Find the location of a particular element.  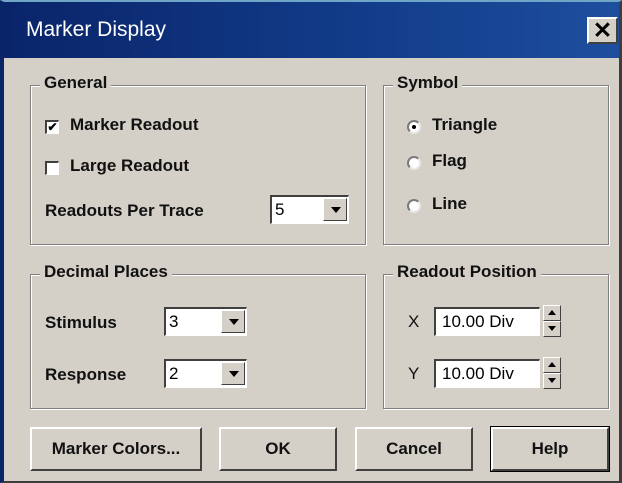

title-bar: Marker Display ✕ is located at coordinates (311, 30).